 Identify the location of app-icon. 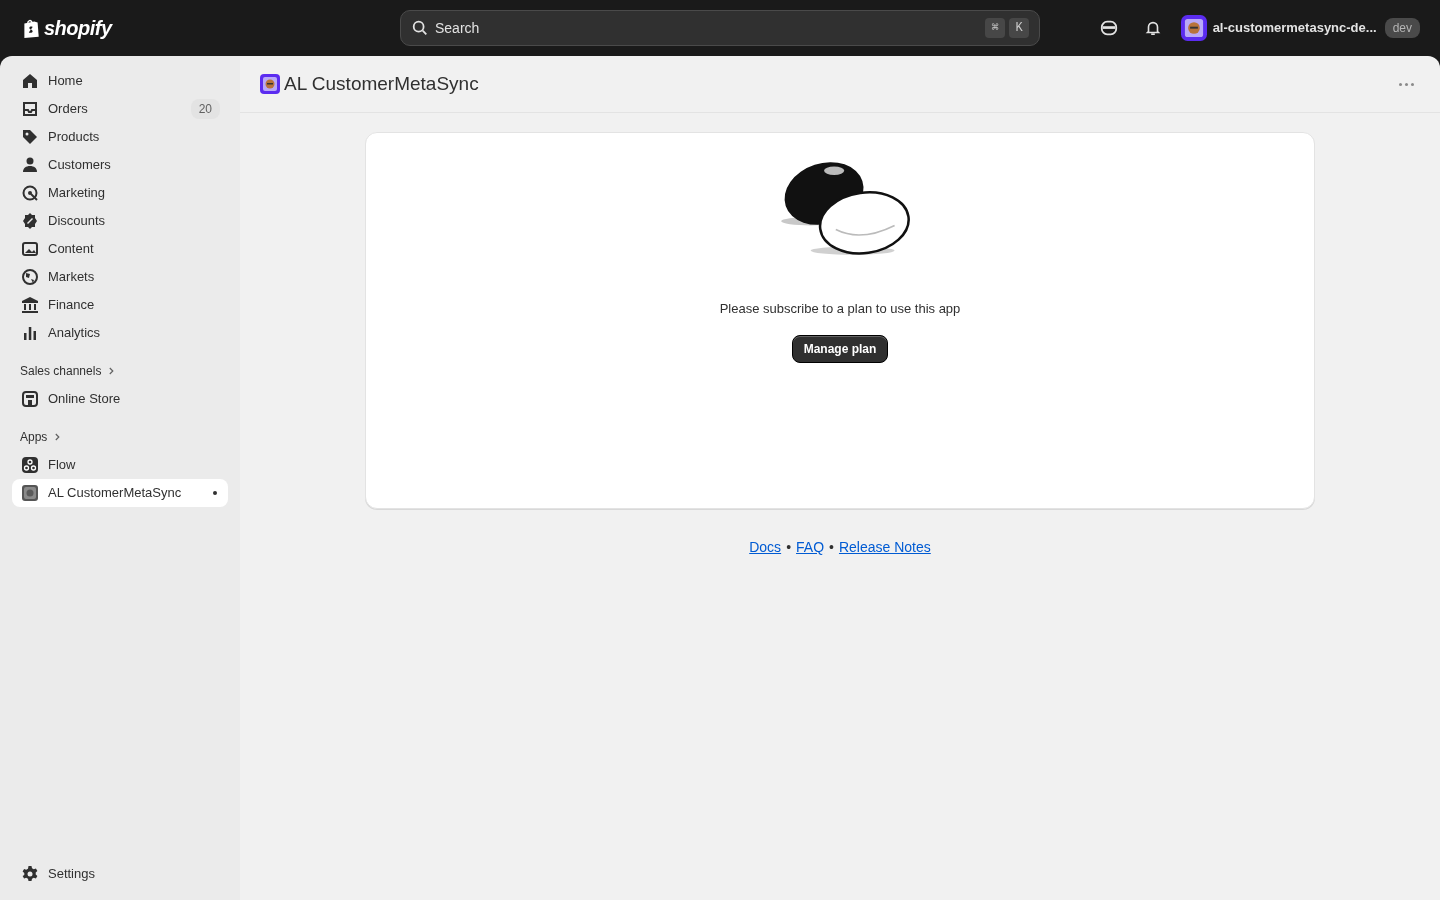
(30, 493).